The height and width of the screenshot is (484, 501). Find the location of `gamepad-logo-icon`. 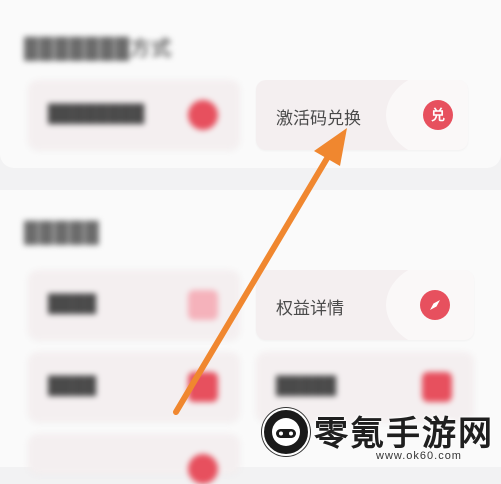

gamepad-logo-icon is located at coordinates (286, 432).